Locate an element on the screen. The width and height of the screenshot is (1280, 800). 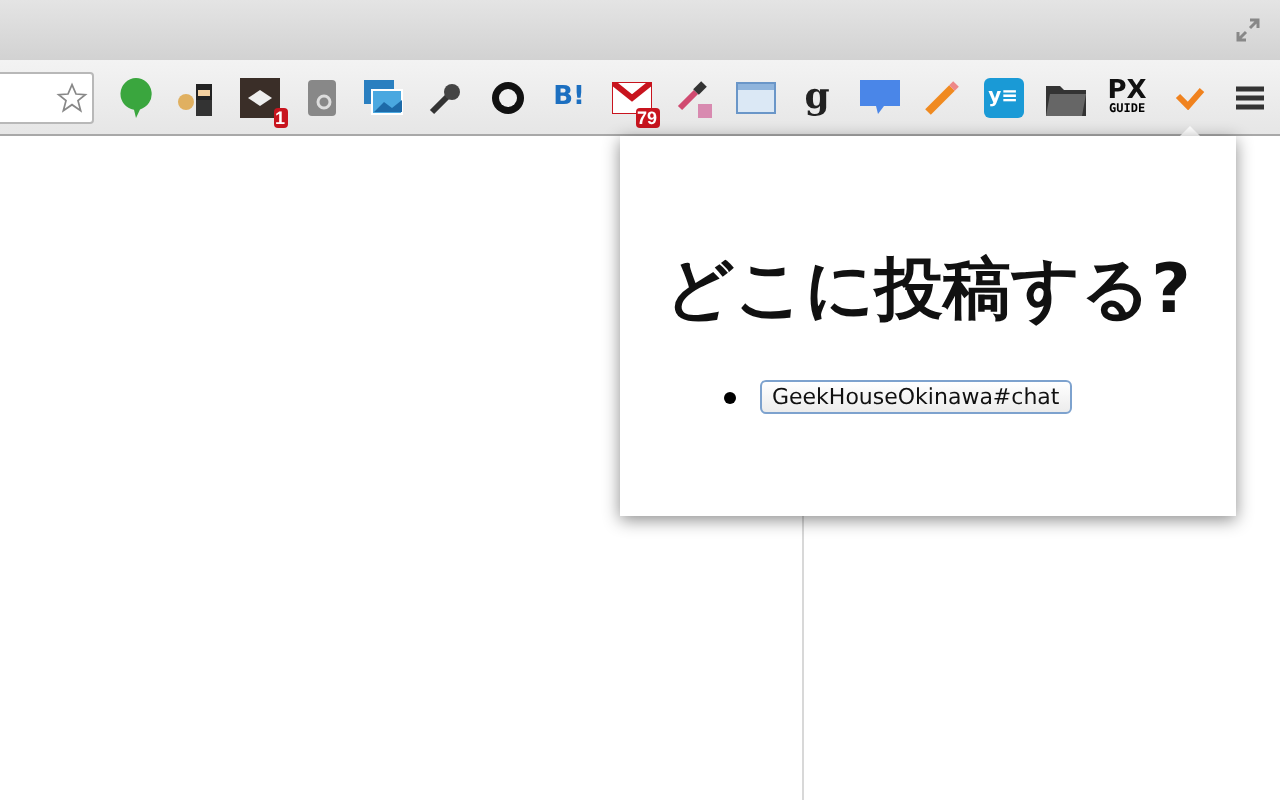
star-icon is located at coordinates (72, 97).